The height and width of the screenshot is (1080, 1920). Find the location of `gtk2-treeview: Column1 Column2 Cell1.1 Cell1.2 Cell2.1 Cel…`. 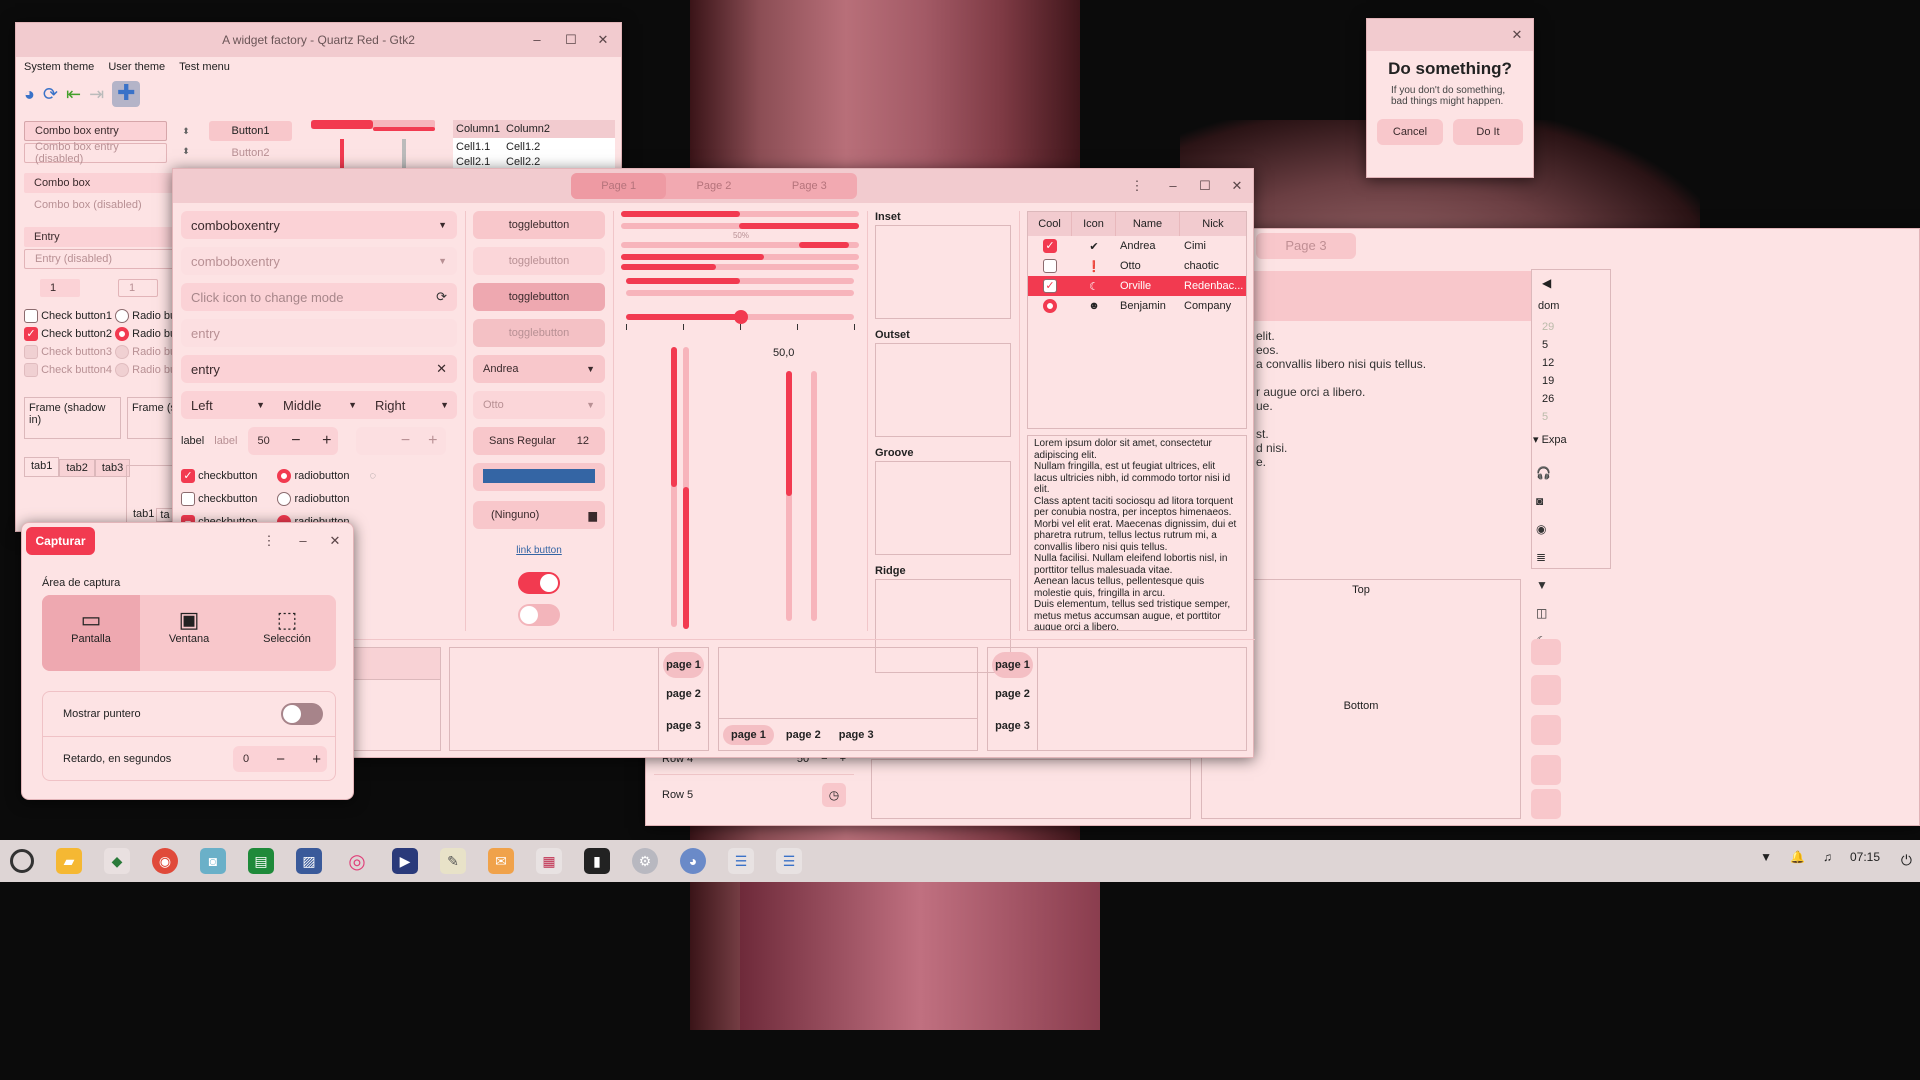

gtk2-treeview: Column1 Column2 Cell1.1 Cell1.2 Cell2.1 Cel… is located at coordinates (534, 145).